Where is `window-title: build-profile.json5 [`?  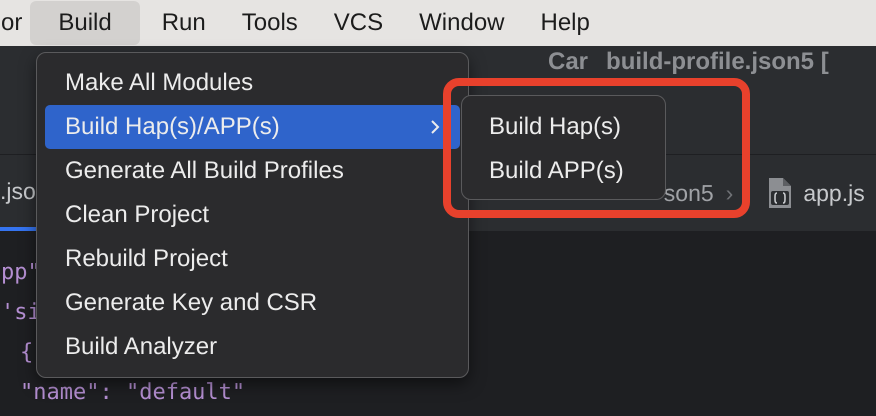
window-title: build-profile.json5 [ is located at coordinates (717, 62).